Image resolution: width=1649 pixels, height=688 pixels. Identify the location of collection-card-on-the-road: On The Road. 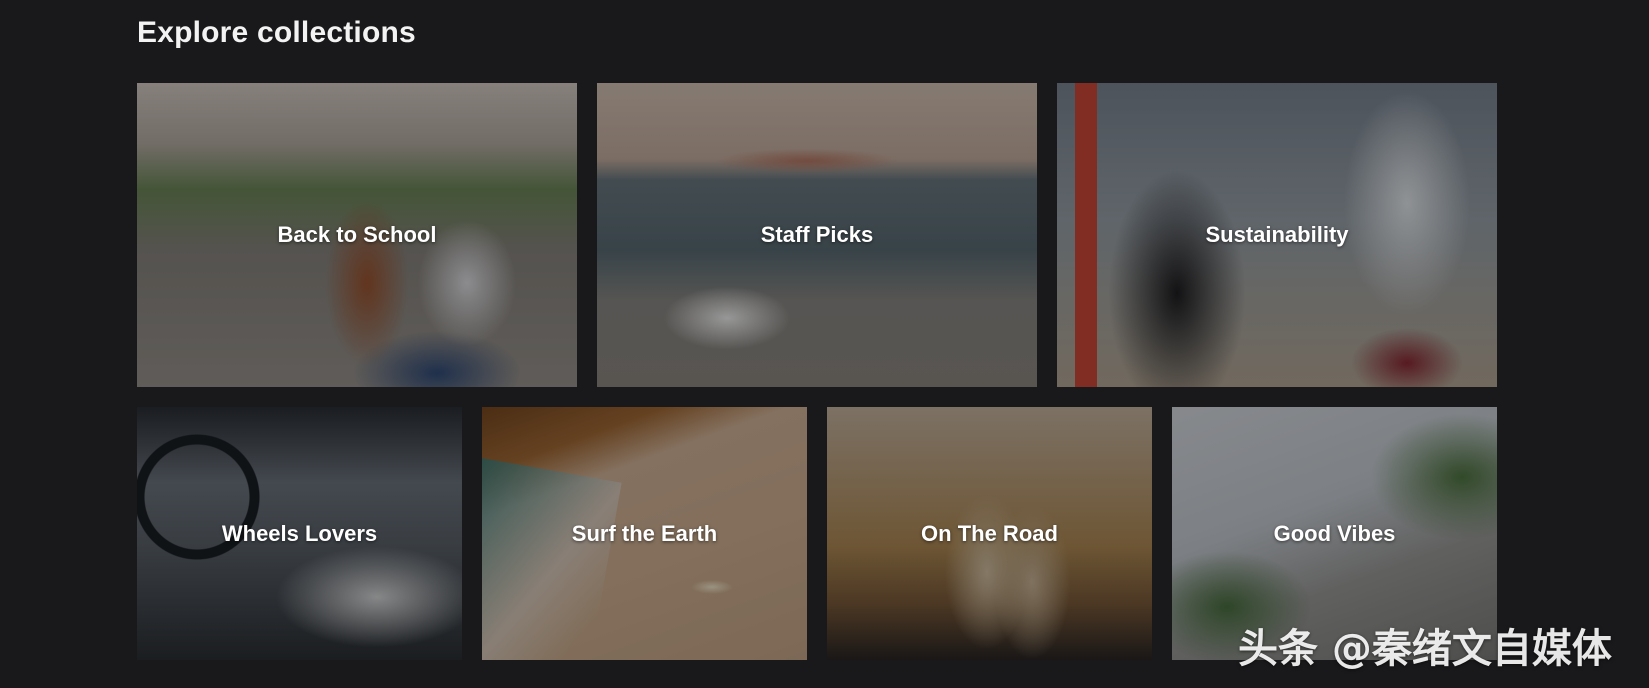
(989, 533).